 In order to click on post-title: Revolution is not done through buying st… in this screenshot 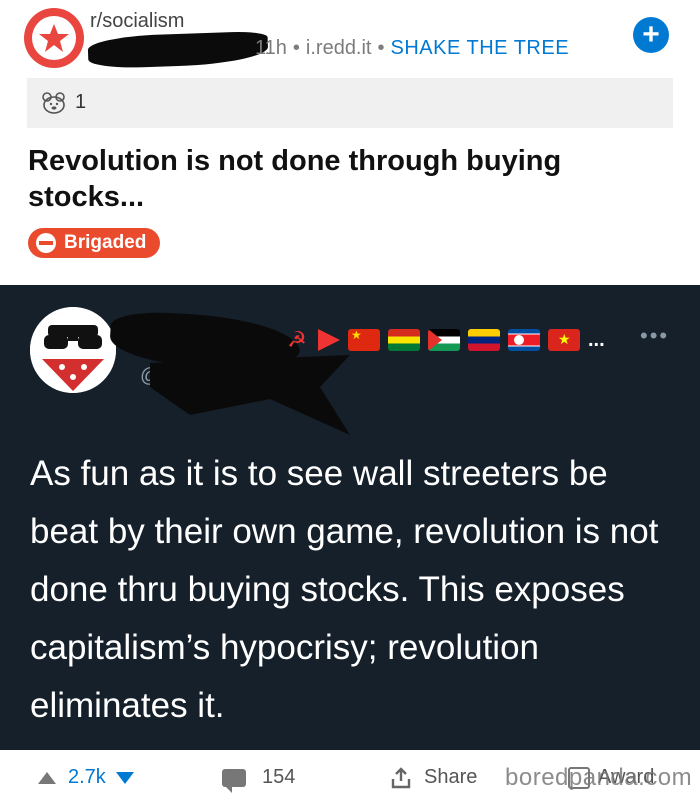, I will do `click(348, 179)`.